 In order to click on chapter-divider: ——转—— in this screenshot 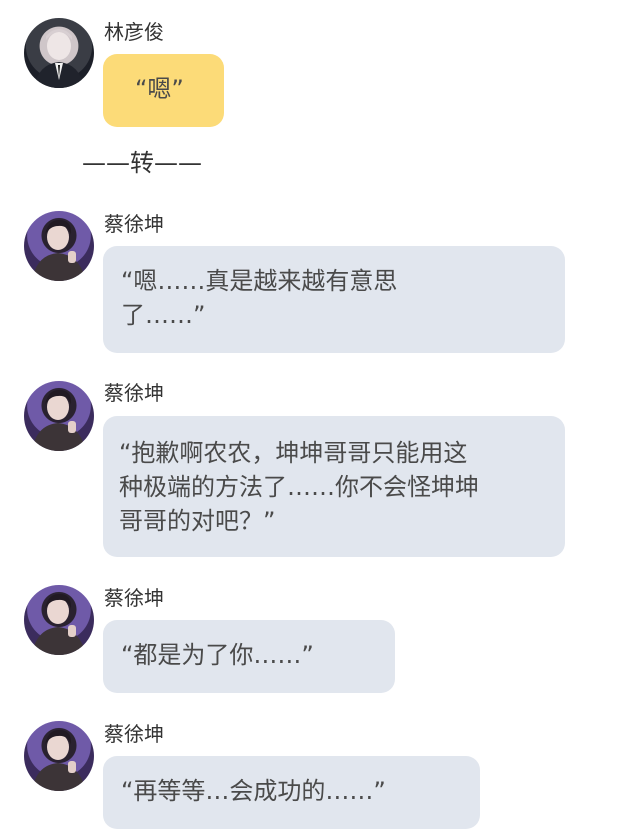, I will do `click(142, 163)`.